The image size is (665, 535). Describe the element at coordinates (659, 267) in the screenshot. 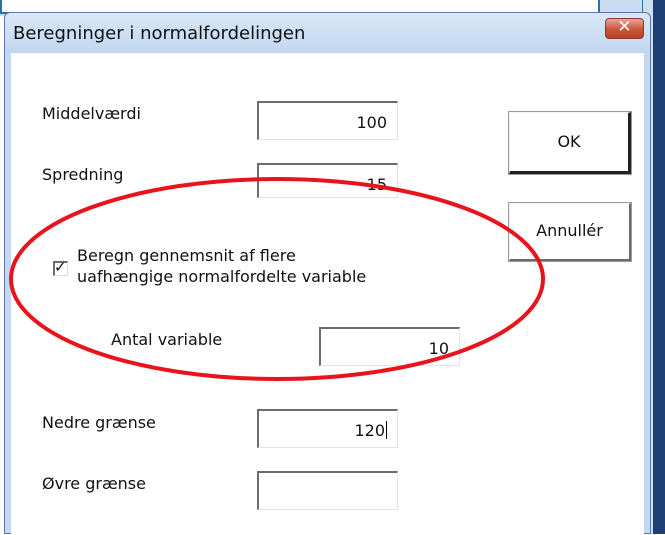

I see `background-window-edge-dark` at that location.